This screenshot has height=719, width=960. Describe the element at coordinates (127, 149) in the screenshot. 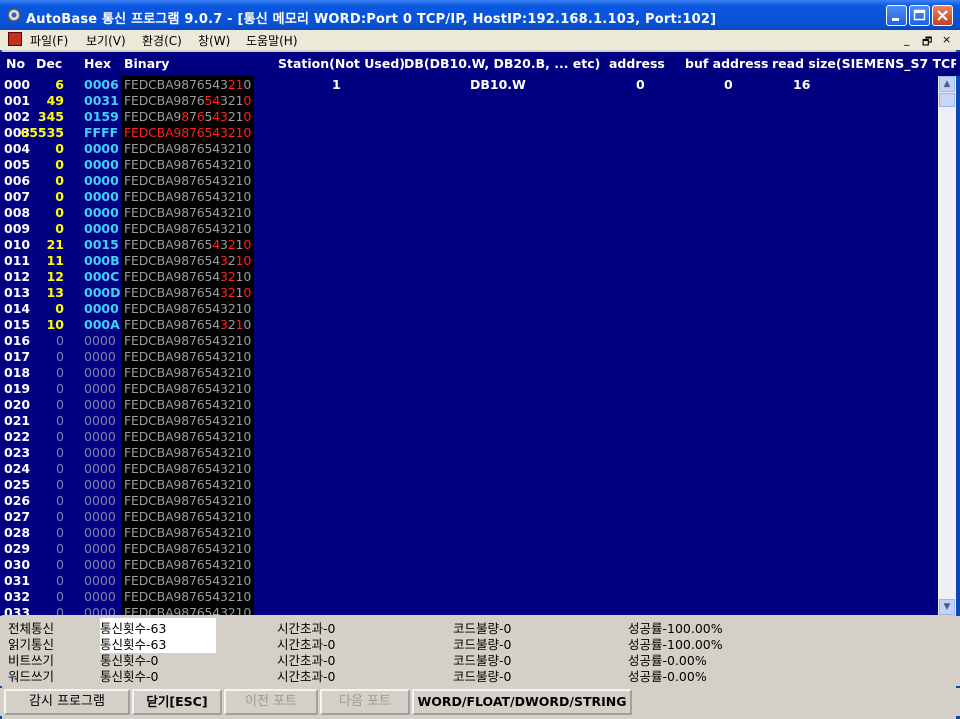

I see `table-row: 004 0 0000 FEDCBA9876543210` at that location.